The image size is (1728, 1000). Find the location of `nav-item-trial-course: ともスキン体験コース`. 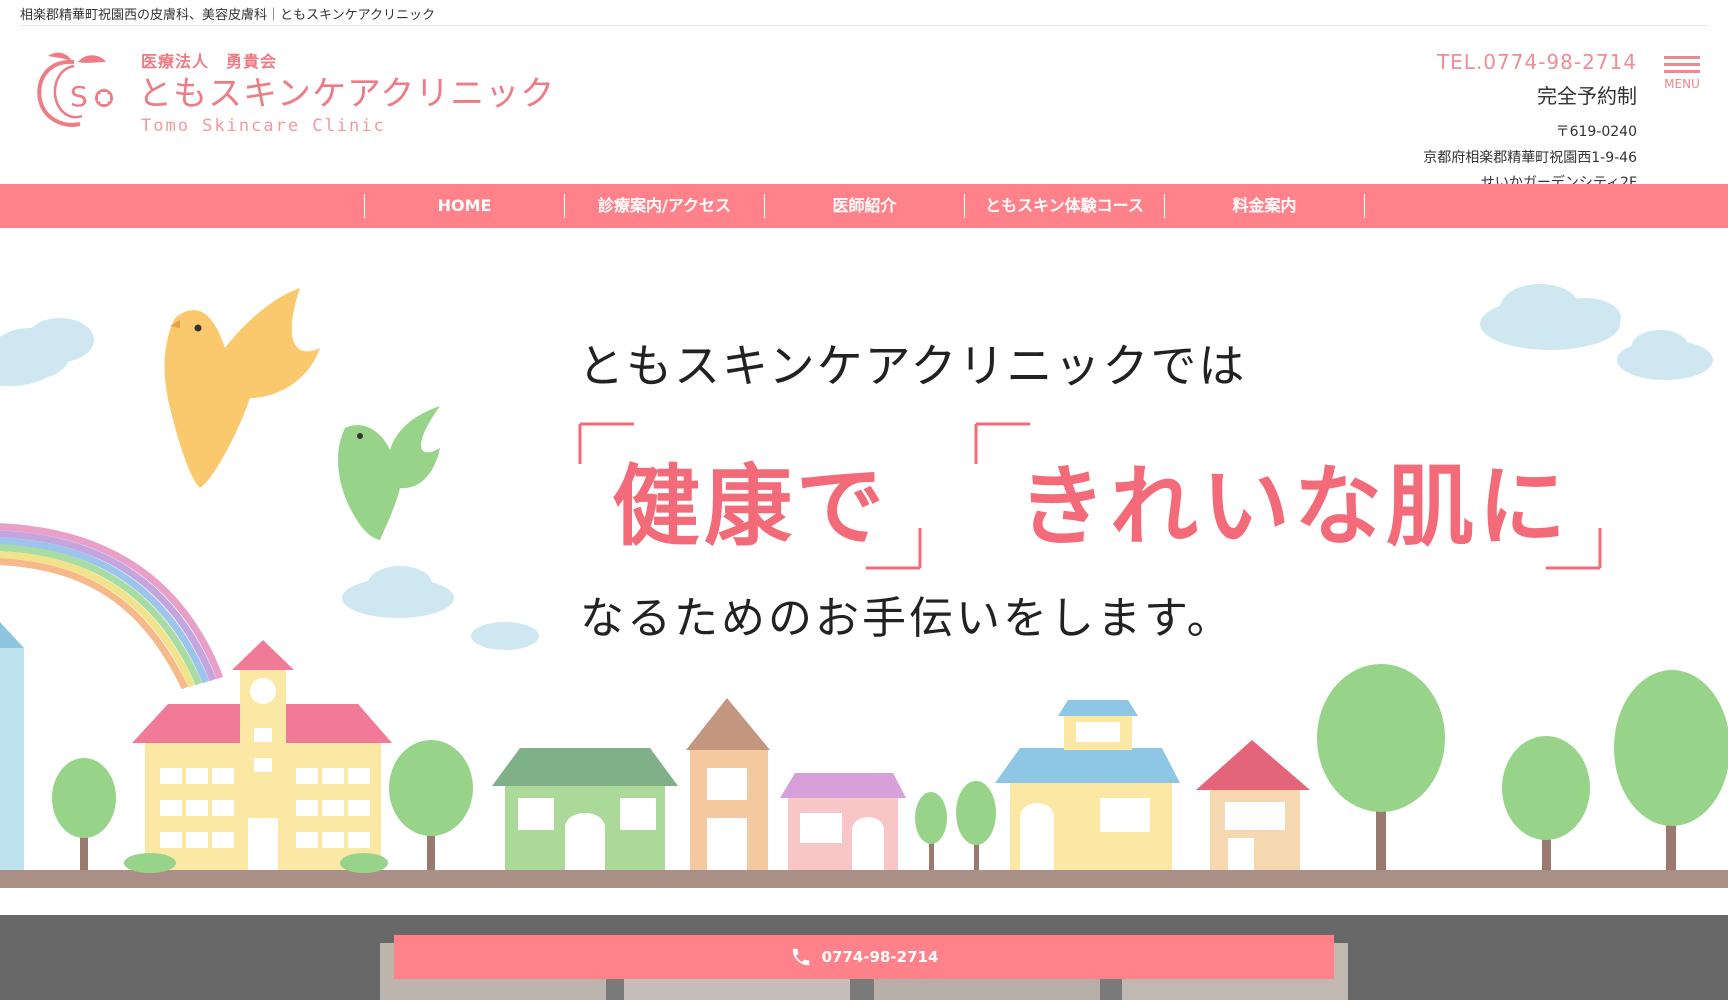

nav-item-trial-course: ともスキン体験コース is located at coordinates (1065, 206).